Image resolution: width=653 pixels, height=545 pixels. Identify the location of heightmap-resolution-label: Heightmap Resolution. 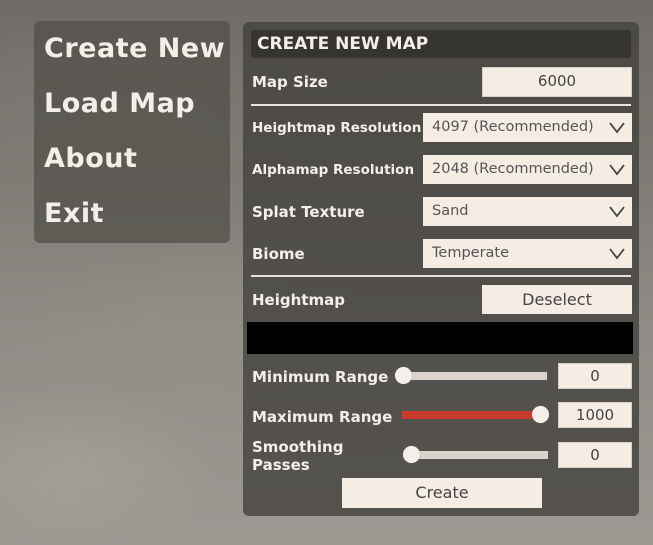
(337, 128).